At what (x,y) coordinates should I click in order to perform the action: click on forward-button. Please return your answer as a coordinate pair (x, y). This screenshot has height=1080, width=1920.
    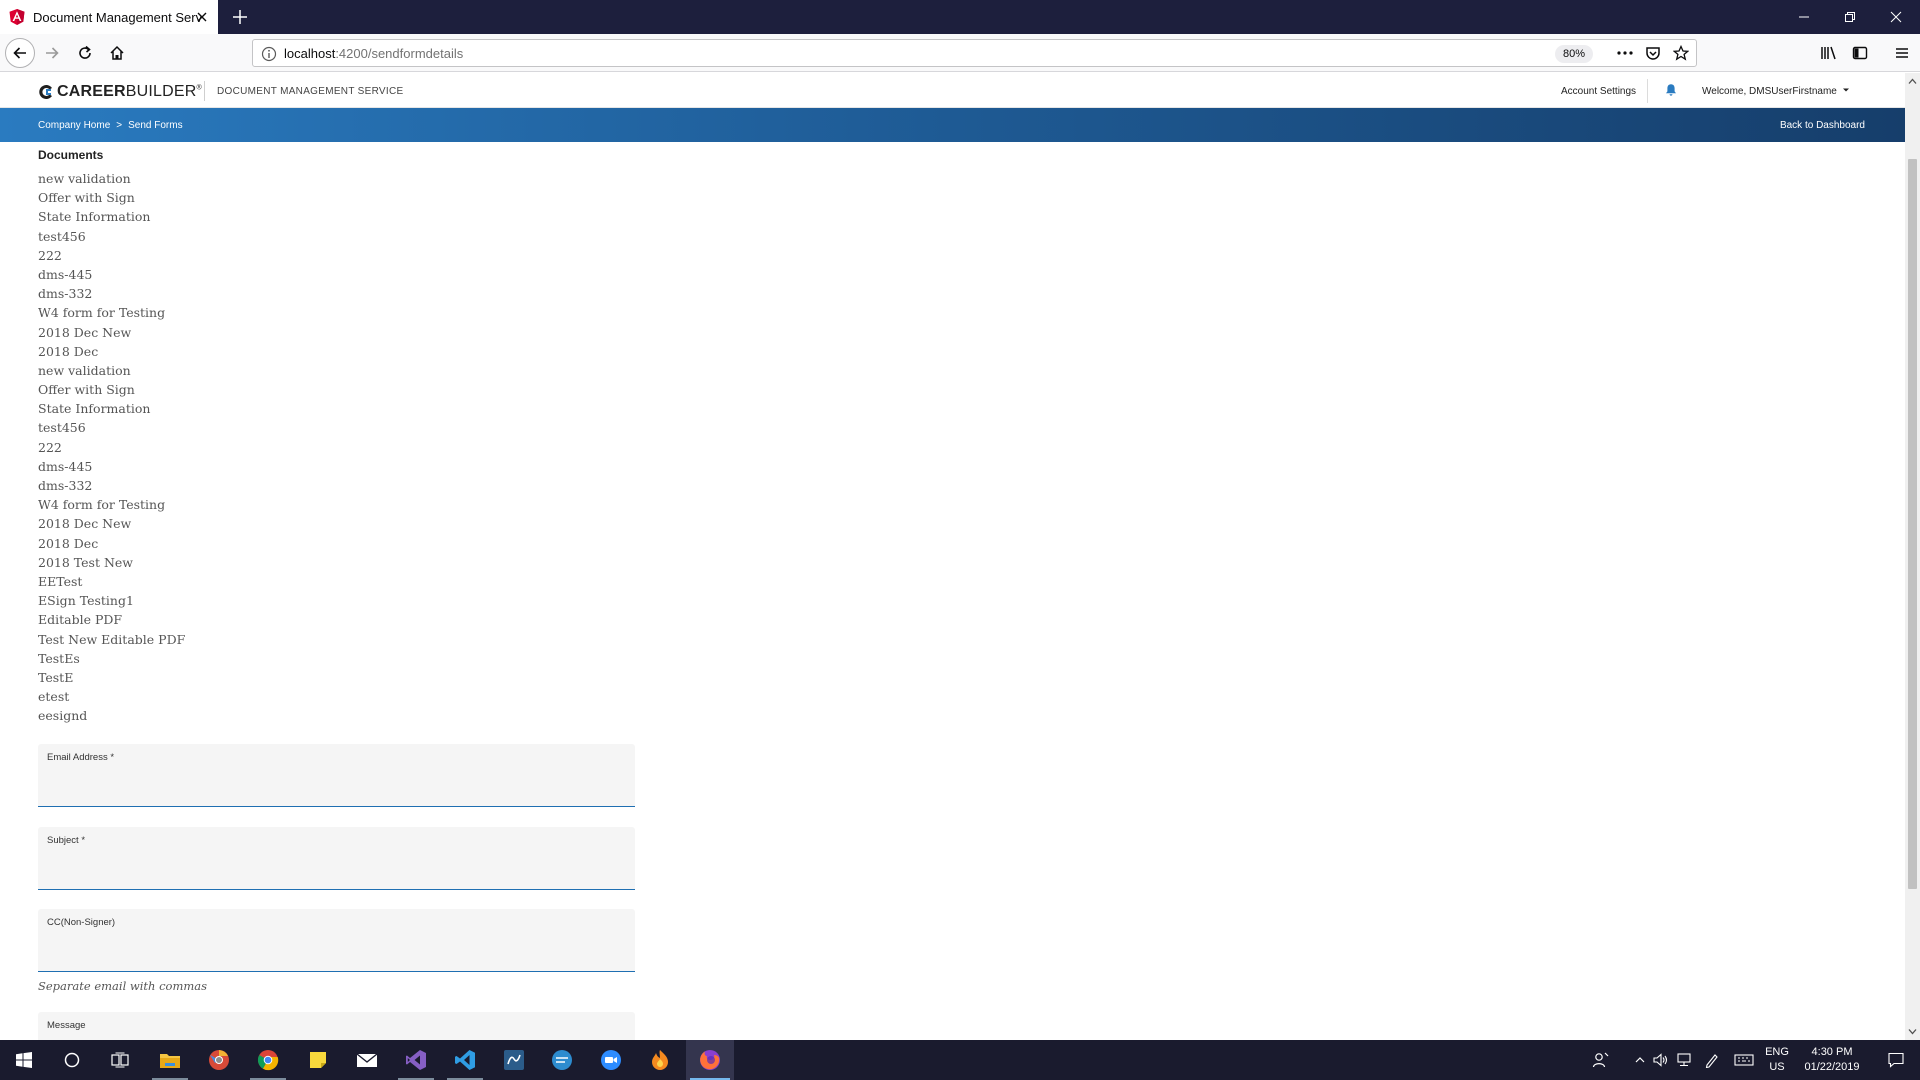
    Looking at the image, I should click on (52, 53).